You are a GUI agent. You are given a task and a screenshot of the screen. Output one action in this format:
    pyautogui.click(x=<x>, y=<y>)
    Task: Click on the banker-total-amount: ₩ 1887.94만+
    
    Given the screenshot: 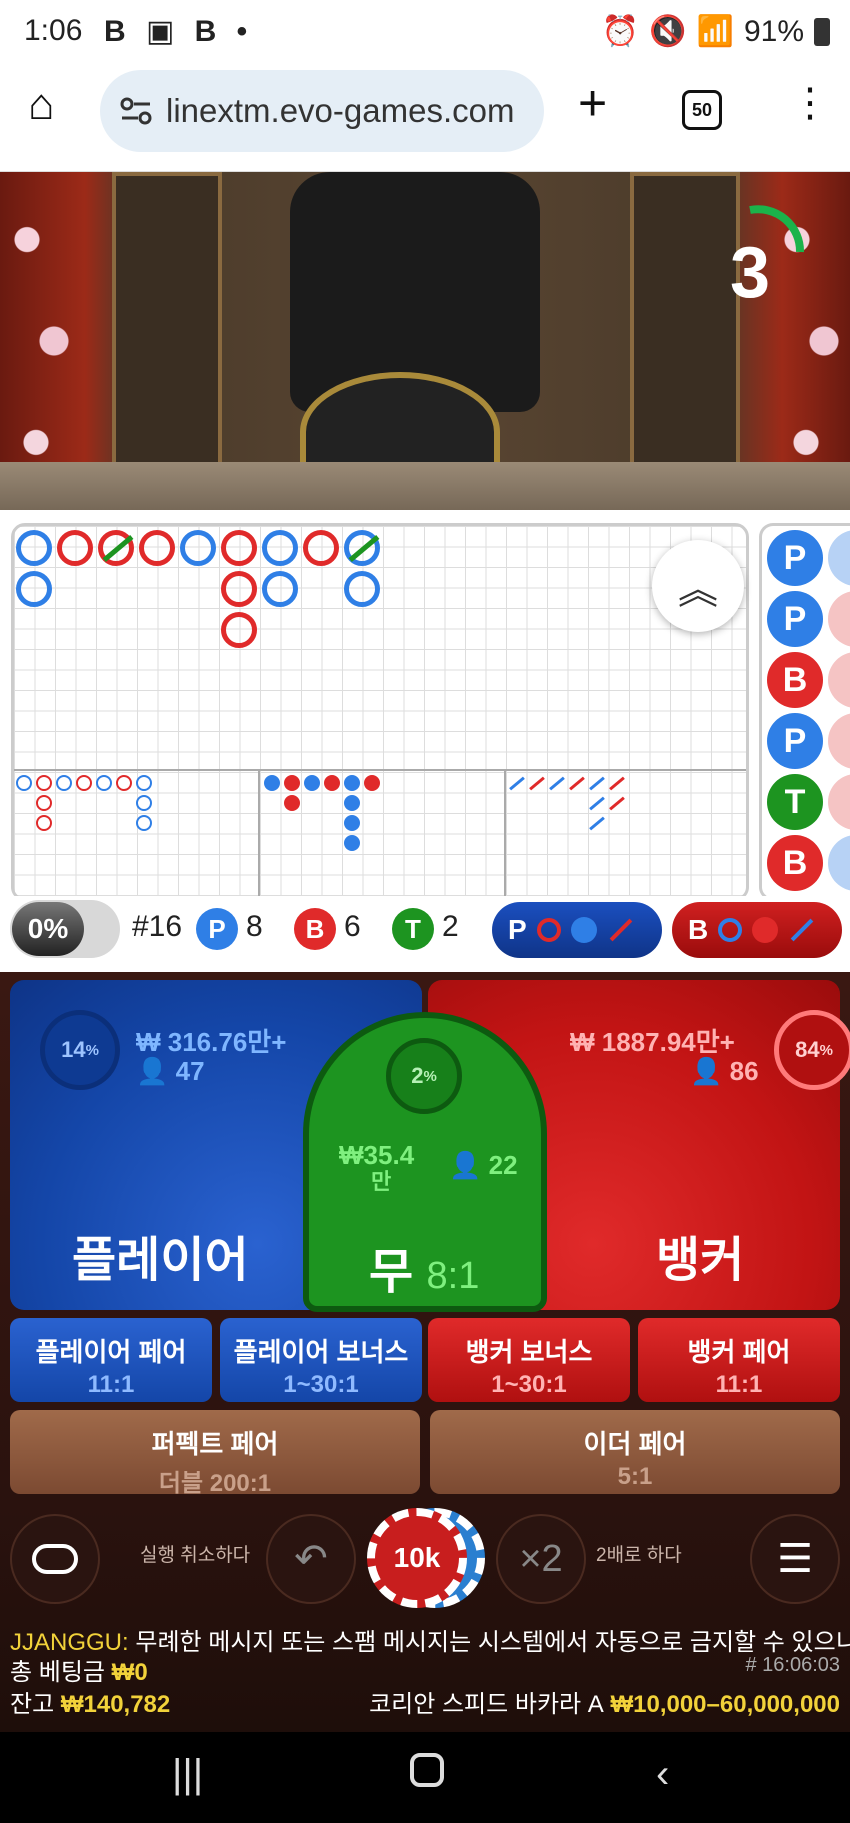 What is the action you would take?
    pyautogui.click(x=652, y=1042)
    